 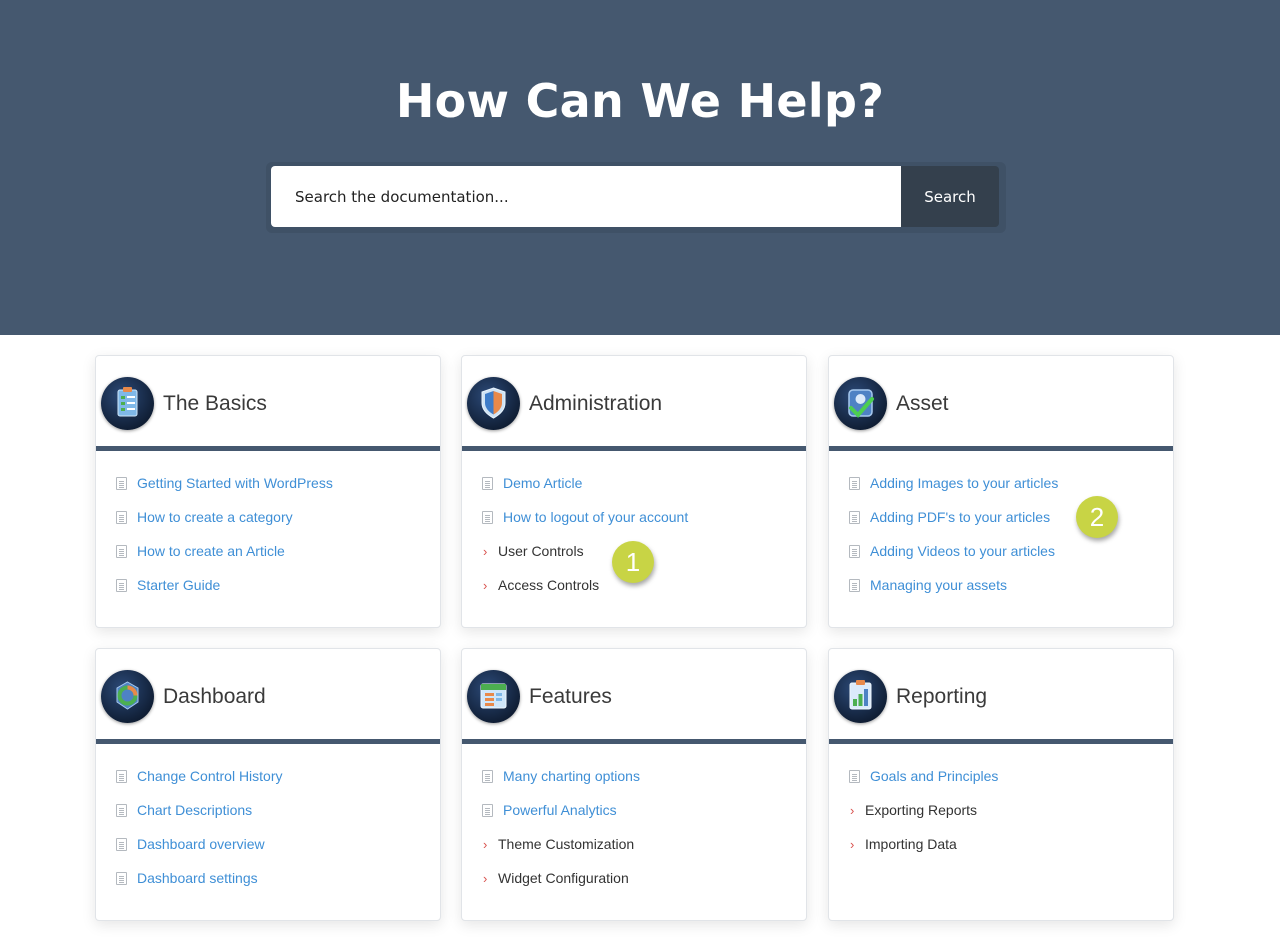 I want to click on link-label: Powerful Analytics, so click(x=560, y=810).